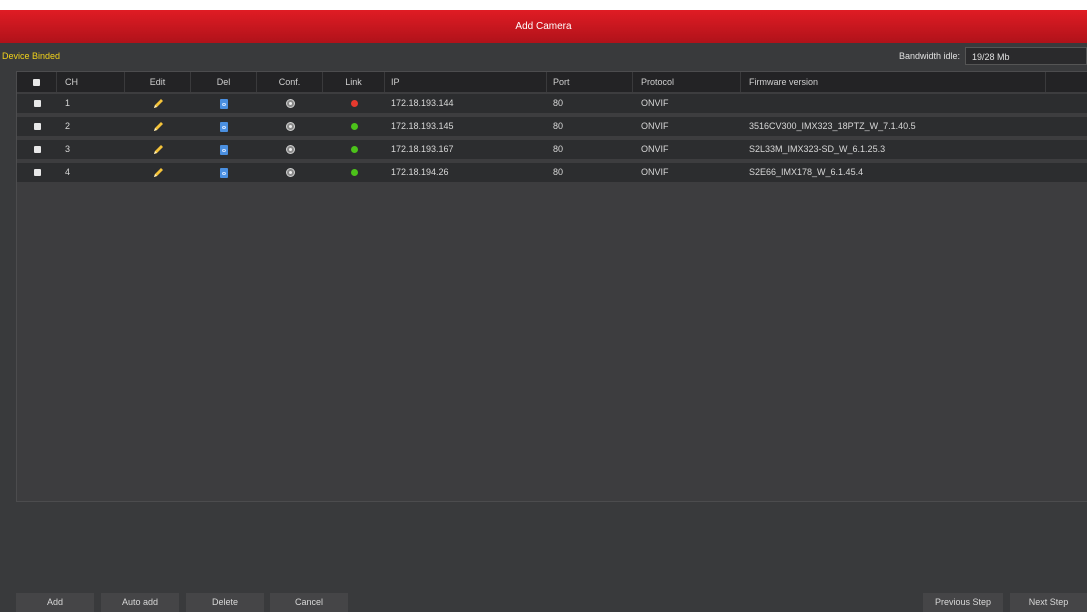 This screenshot has width=1087, height=612. I want to click on bandwidth-label: Bandwidth idle:, so click(929, 56).